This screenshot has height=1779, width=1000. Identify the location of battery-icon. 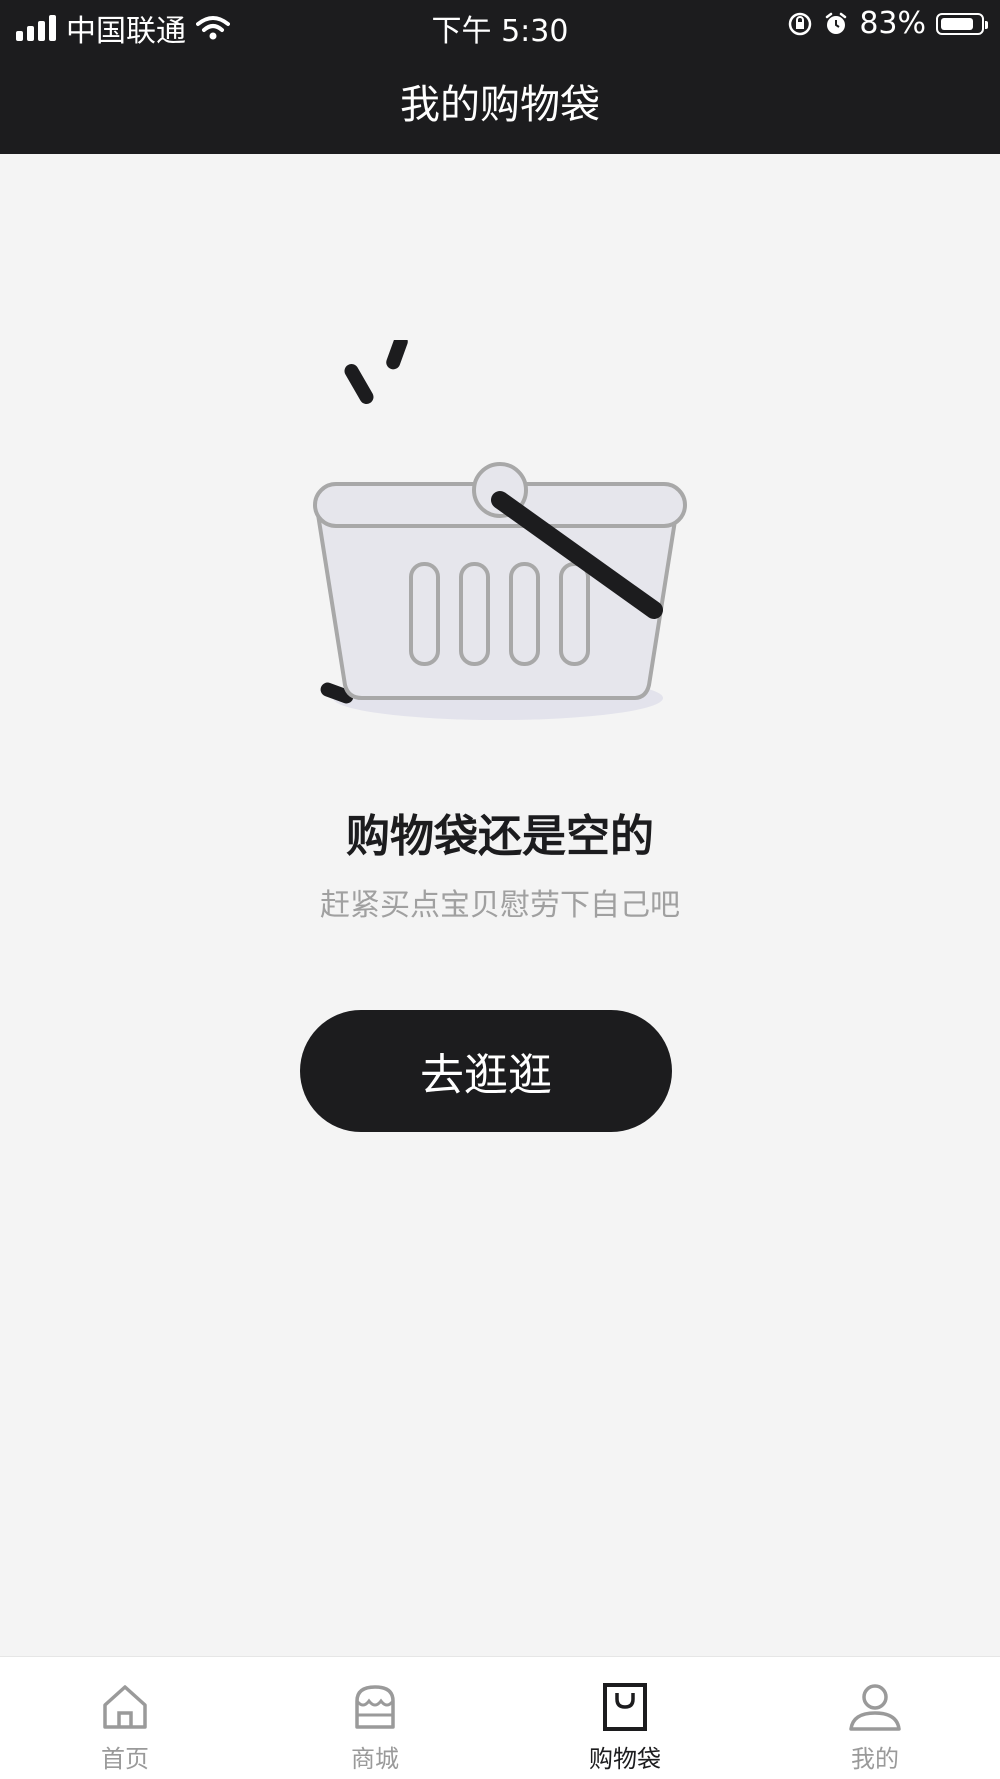
(962, 23).